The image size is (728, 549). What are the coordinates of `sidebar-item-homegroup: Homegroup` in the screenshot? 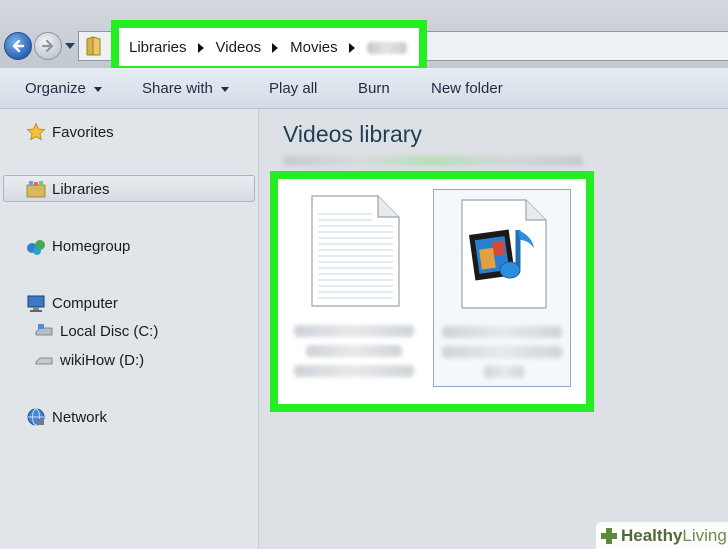 It's located at (78, 246).